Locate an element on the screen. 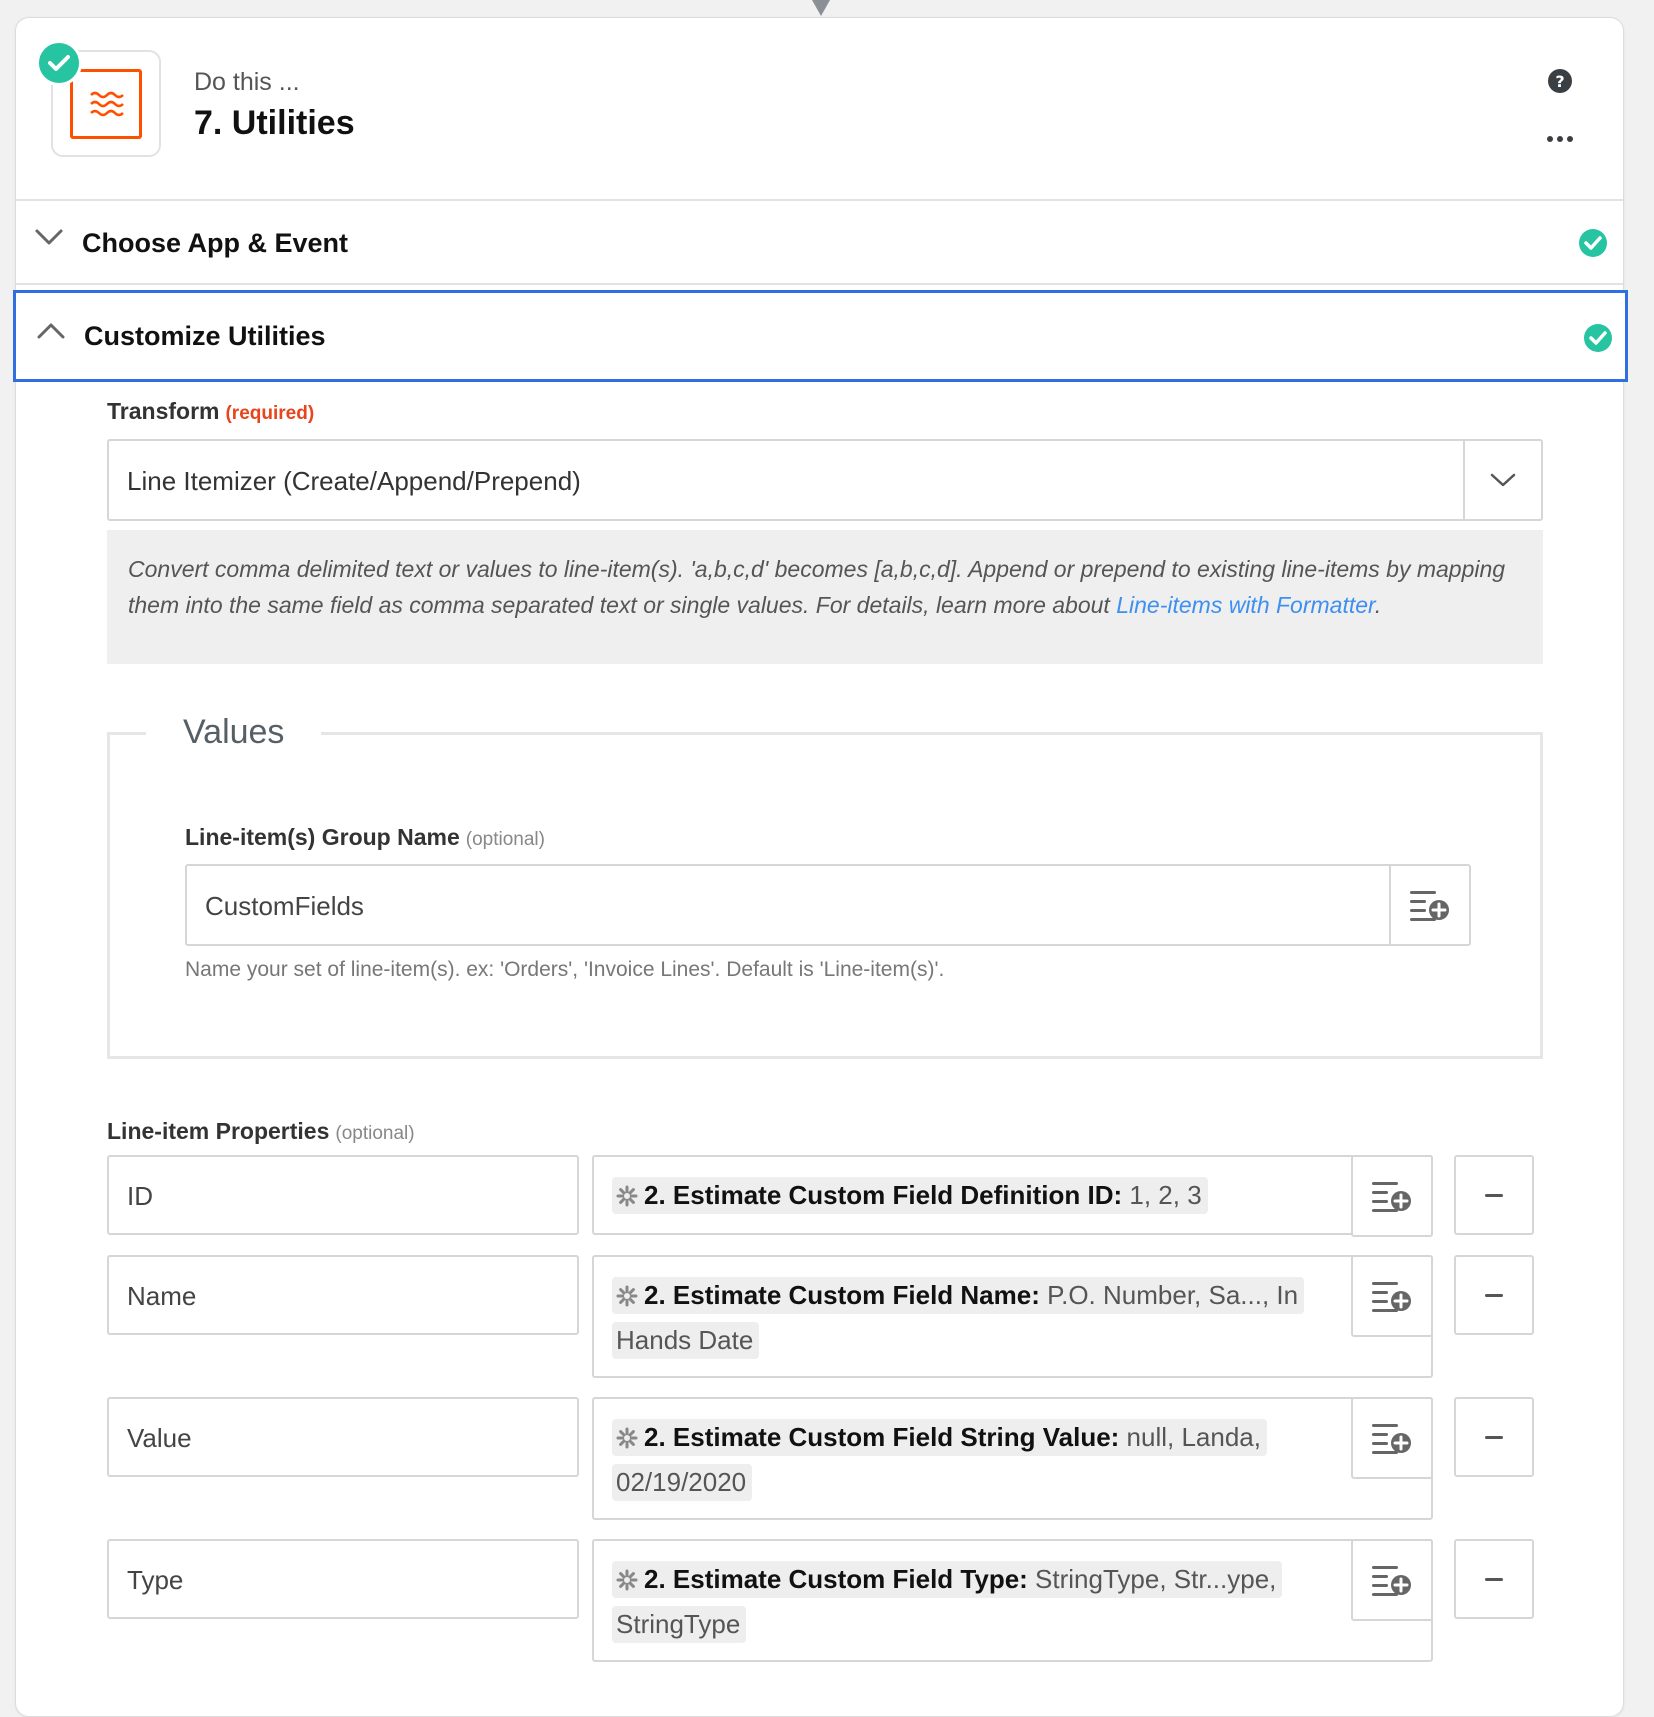  check-icon is located at coordinates (59, 63).